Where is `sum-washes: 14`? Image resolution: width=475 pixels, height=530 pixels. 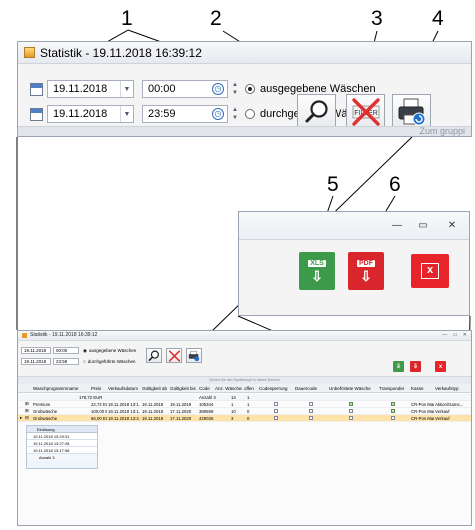
sum-washes: 14 is located at coordinates (233, 397).